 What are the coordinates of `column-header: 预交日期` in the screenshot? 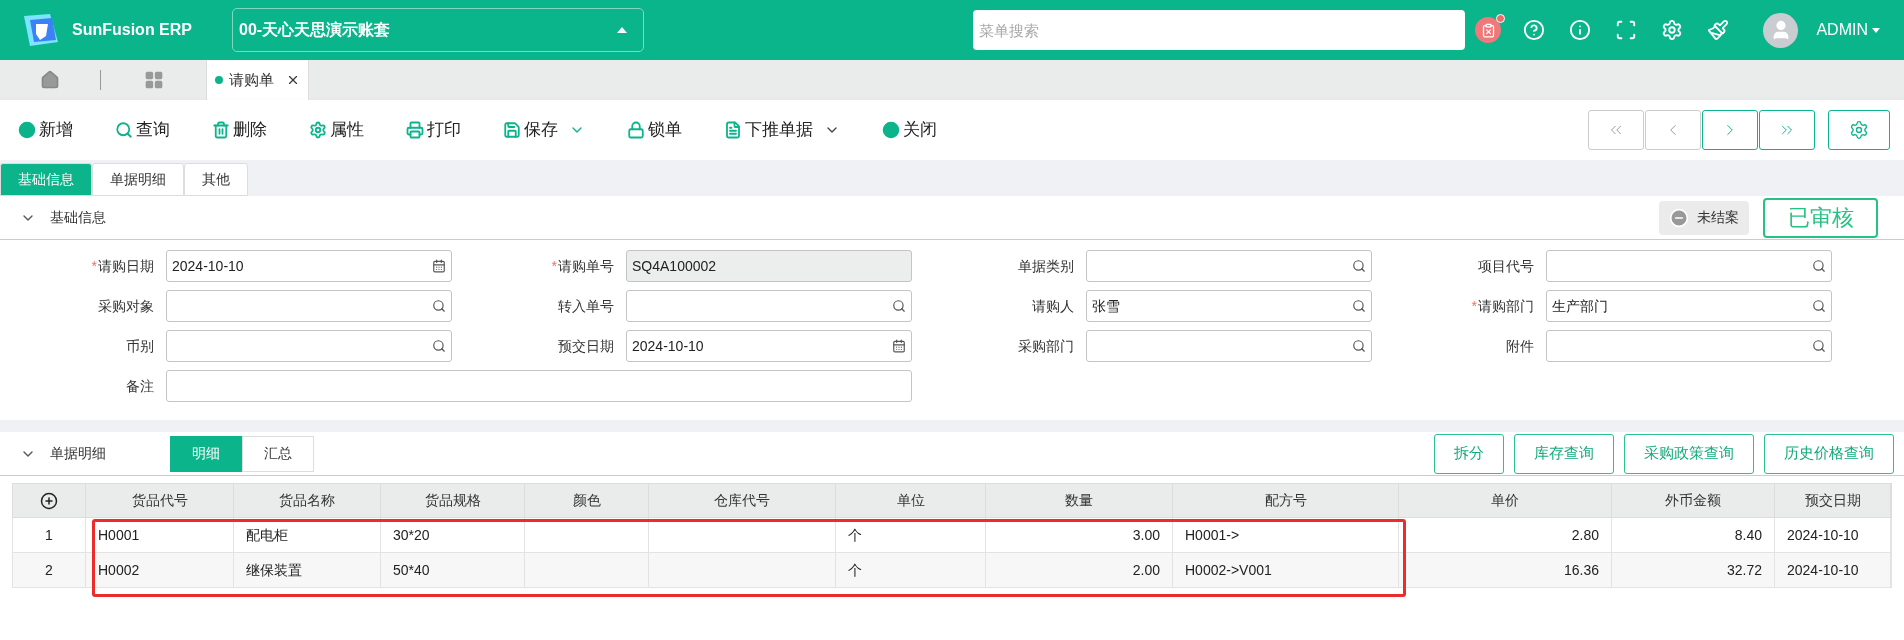 It's located at (1833, 500).